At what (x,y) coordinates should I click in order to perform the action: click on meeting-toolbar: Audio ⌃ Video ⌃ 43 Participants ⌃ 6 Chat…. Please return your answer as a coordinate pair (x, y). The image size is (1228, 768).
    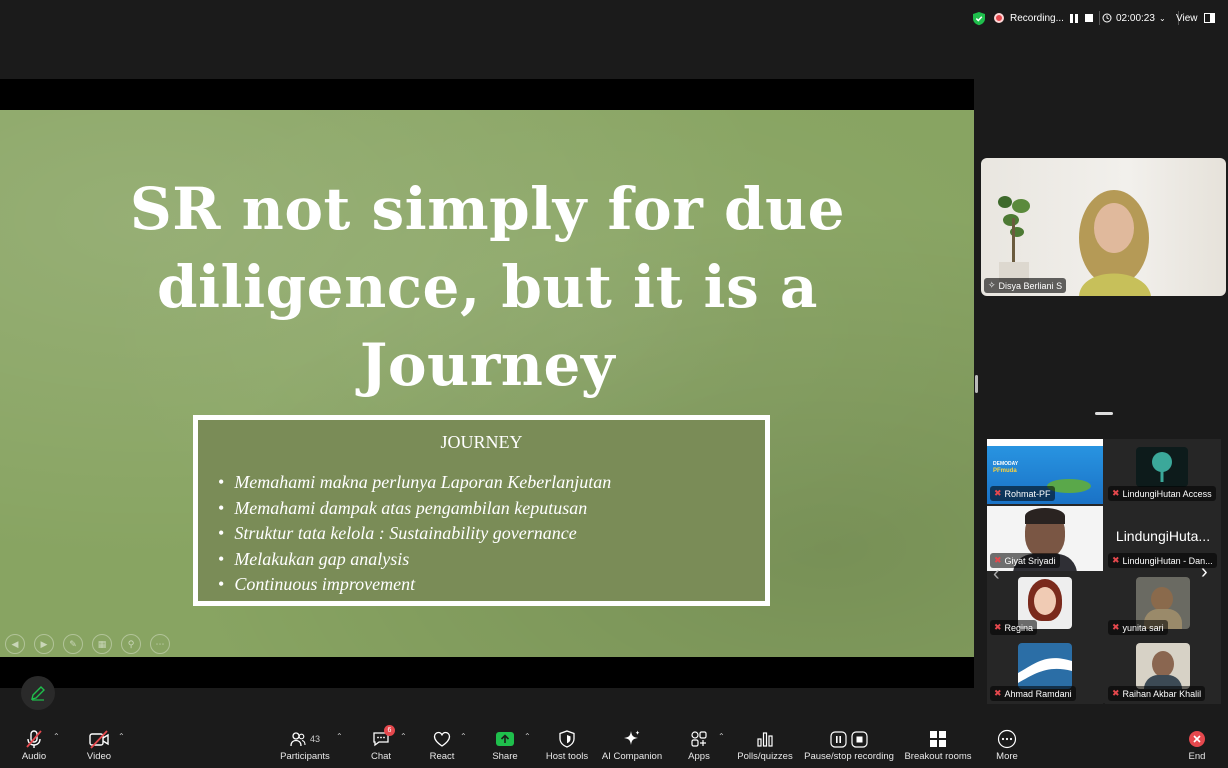
    Looking at the image, I should click on (614, 743).